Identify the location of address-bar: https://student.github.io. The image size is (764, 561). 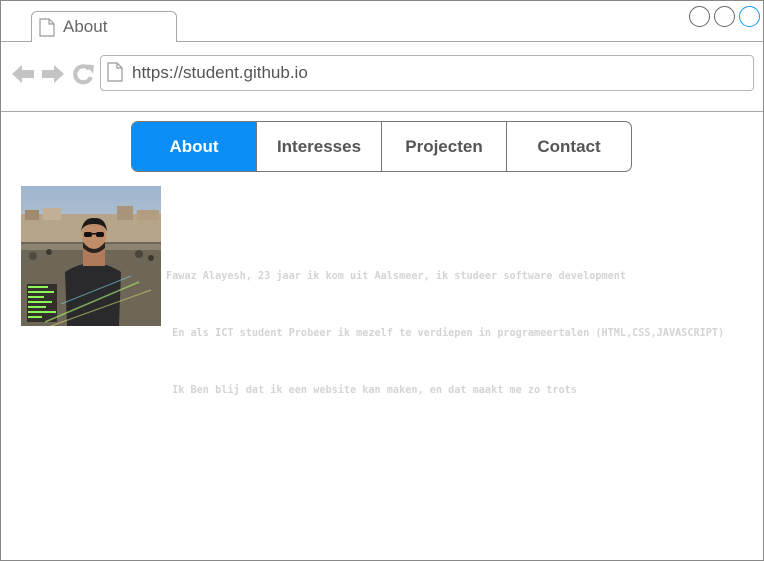
(382, 77).